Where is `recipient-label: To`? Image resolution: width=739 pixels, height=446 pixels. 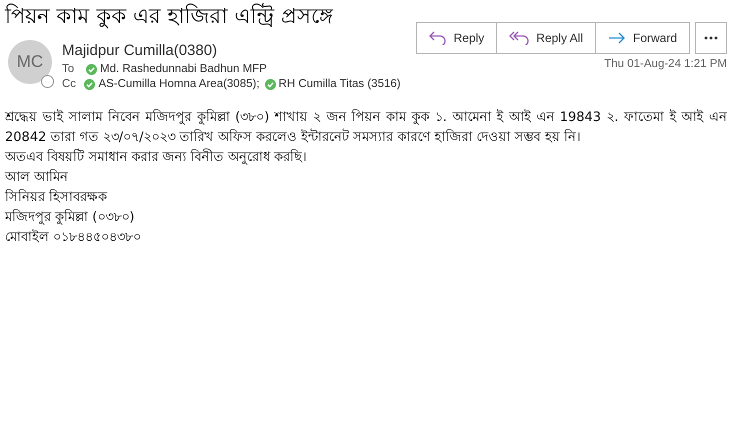 recipient-label: To is located at coordinates (69, 69).